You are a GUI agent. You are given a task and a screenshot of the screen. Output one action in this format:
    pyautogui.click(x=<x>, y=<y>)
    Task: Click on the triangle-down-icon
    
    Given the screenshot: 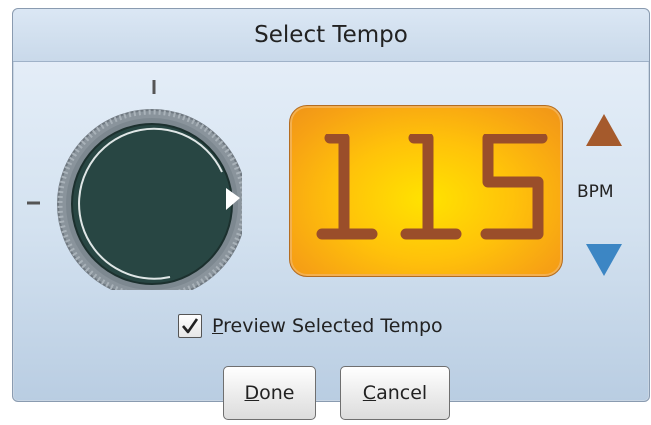 What is the action you would take?
    pyautogui.click(x=604, y=260)
    